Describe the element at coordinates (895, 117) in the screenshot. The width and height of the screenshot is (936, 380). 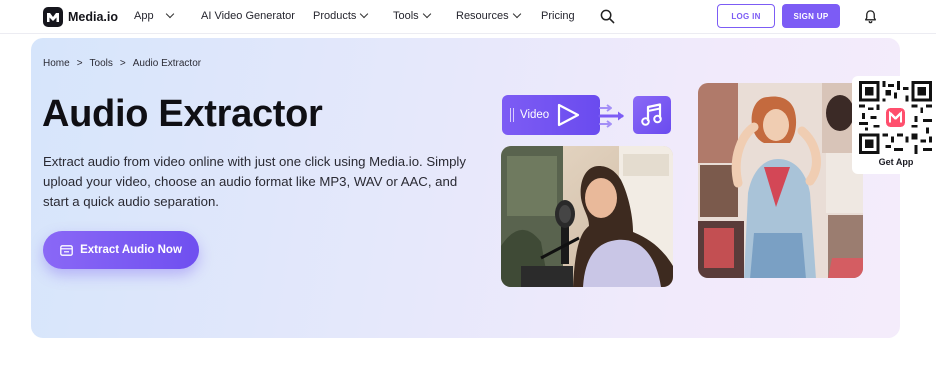
I see `qr-code-icon` at that location.